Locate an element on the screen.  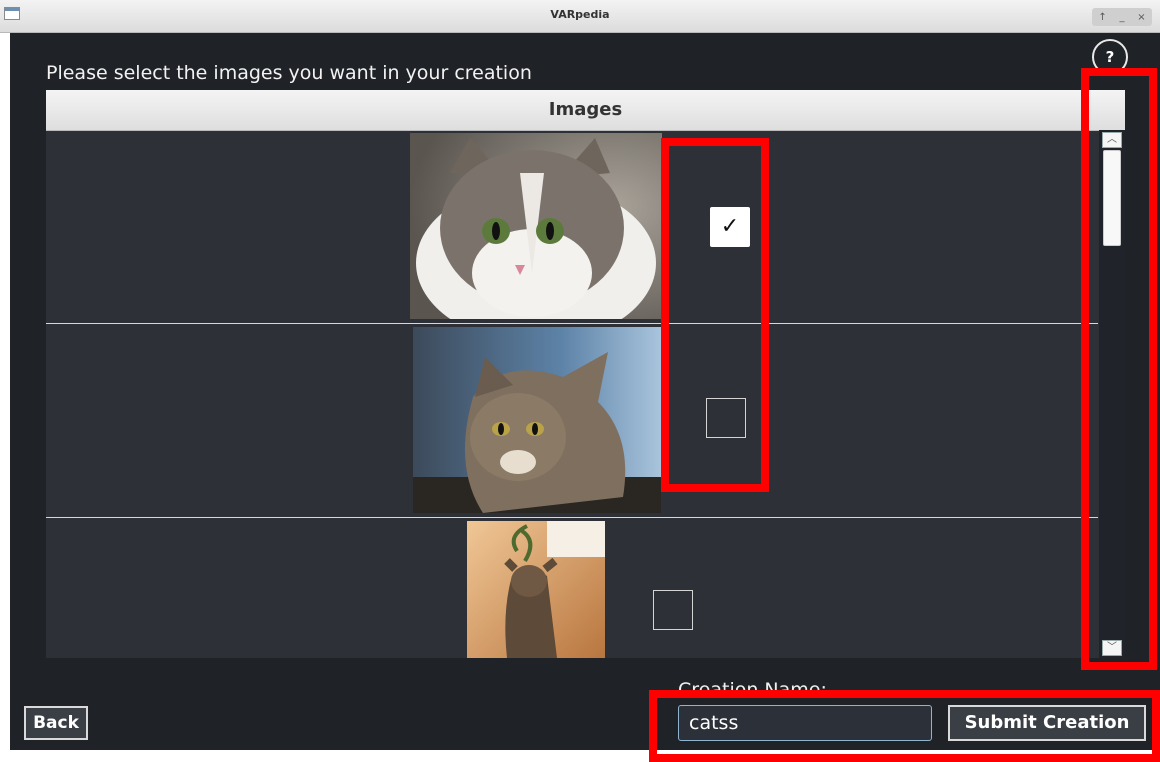
help-button: ? is located at coordinates (1110, 57).